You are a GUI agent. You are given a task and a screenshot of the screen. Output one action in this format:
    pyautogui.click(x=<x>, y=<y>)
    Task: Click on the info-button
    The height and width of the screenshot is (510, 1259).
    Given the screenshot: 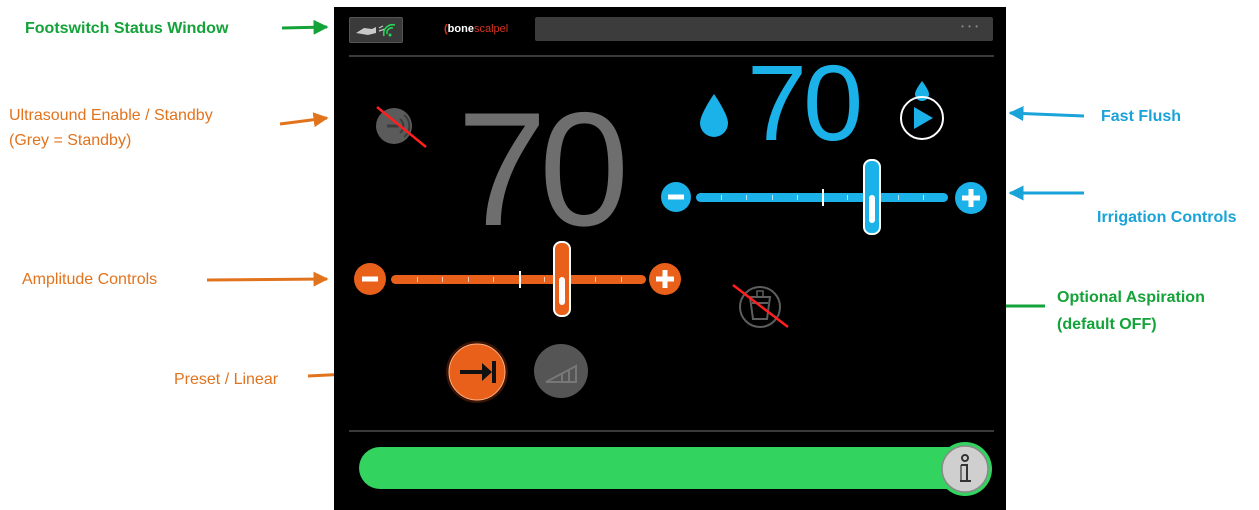 What is the action you would take?
    pyautogui.click(x=965, y=469)
    